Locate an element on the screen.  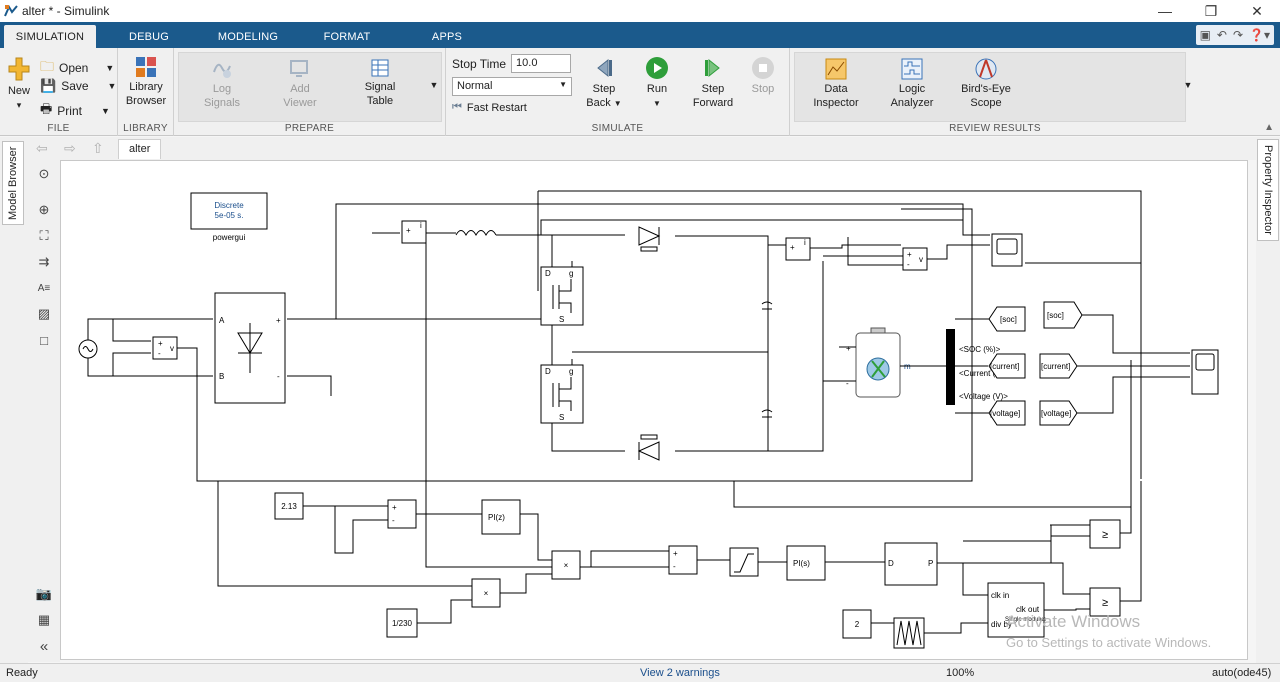
new-button: New ▾ is located at coordinates (19, 84).